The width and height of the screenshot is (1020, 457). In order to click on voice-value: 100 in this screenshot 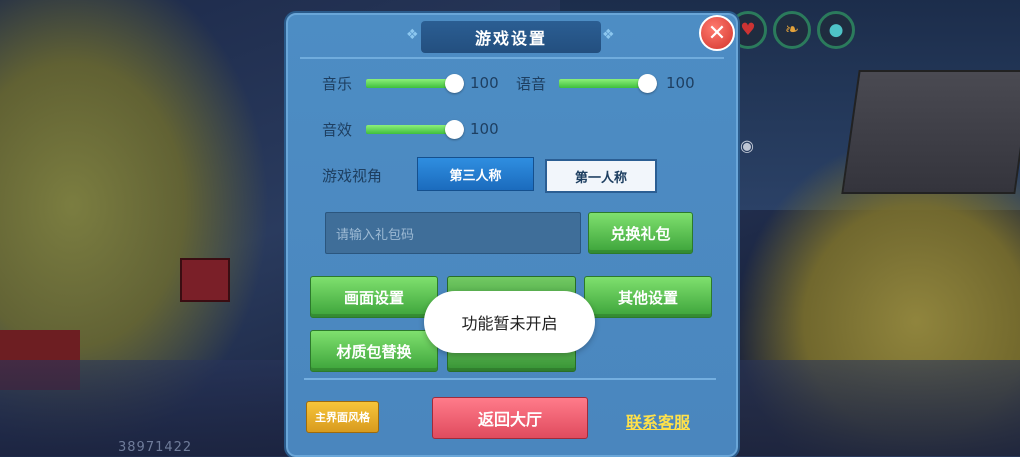, I will do `click(680, 83)`.